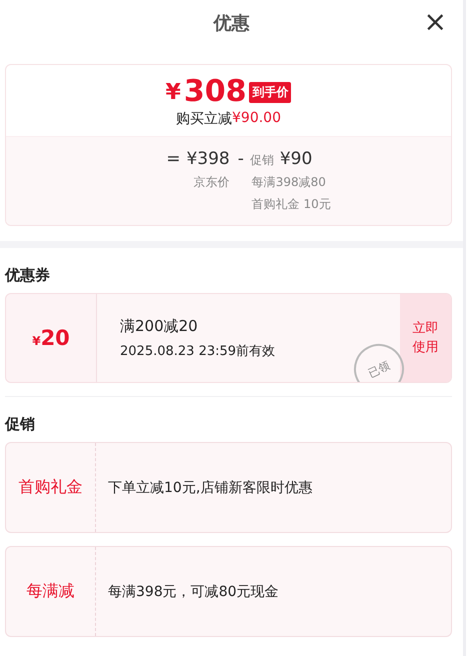  I want to click on price-tag: 到手价, so click(270, 92).